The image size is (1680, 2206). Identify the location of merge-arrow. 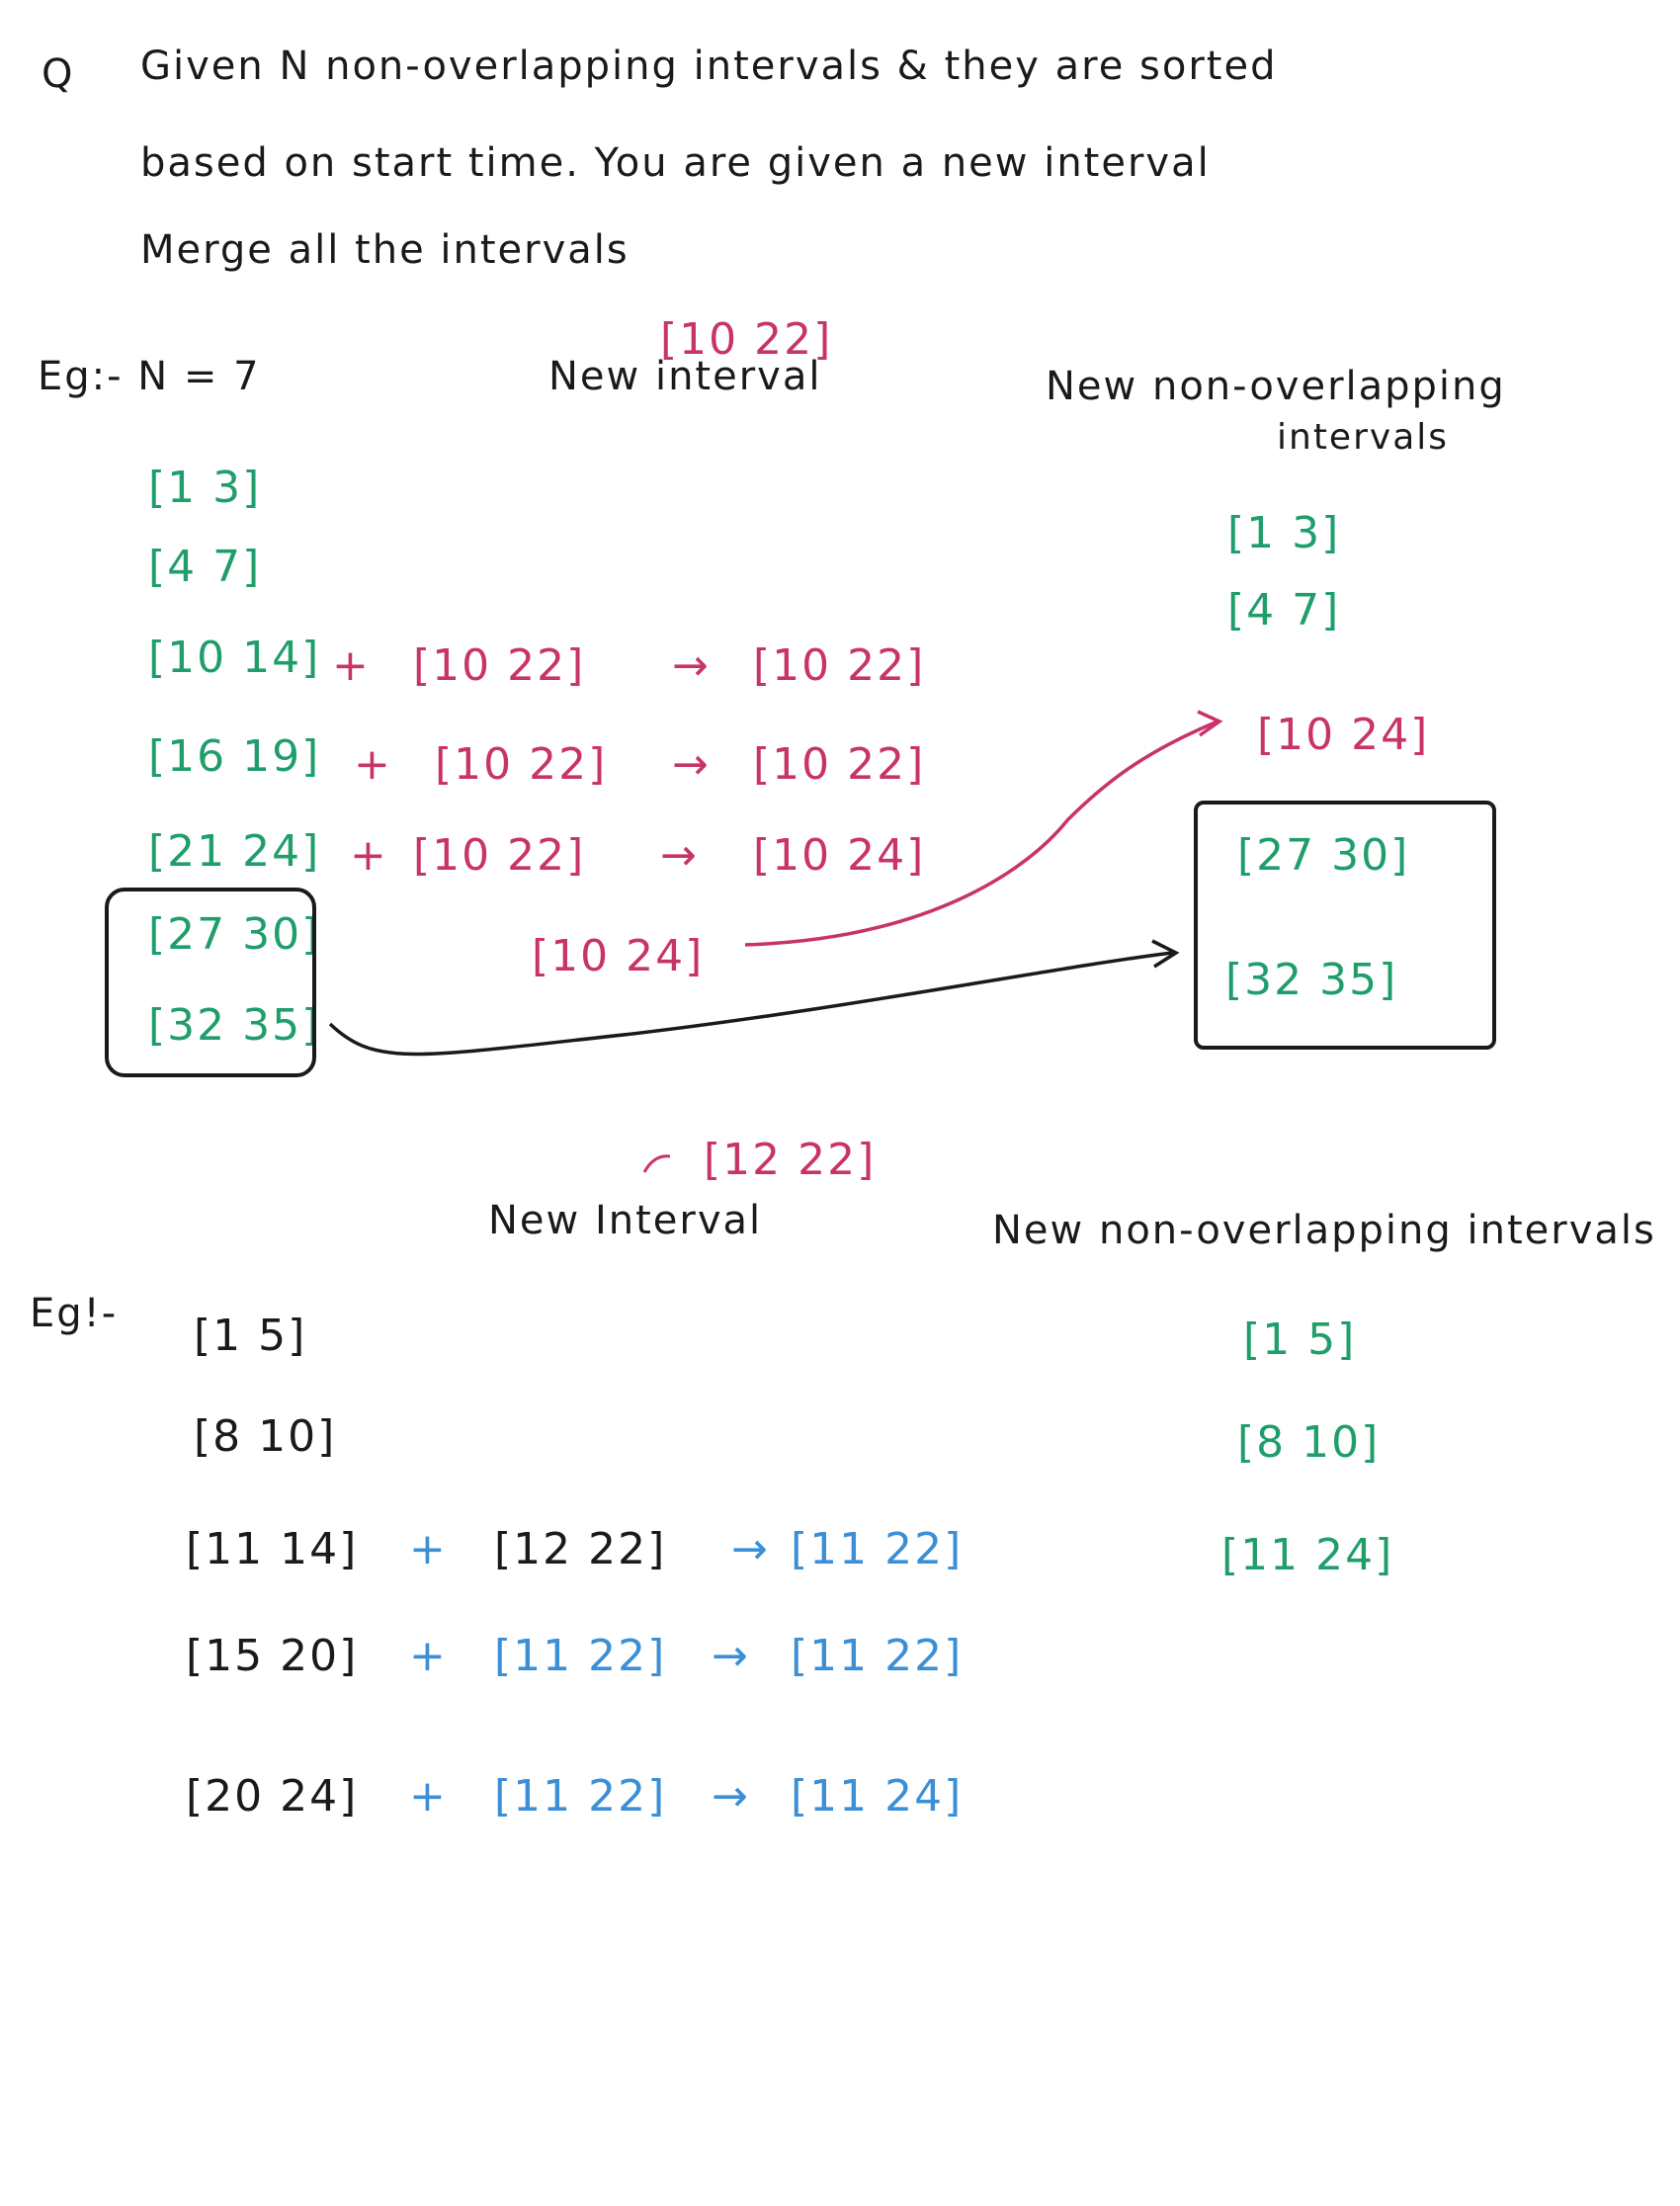
(981, 833).